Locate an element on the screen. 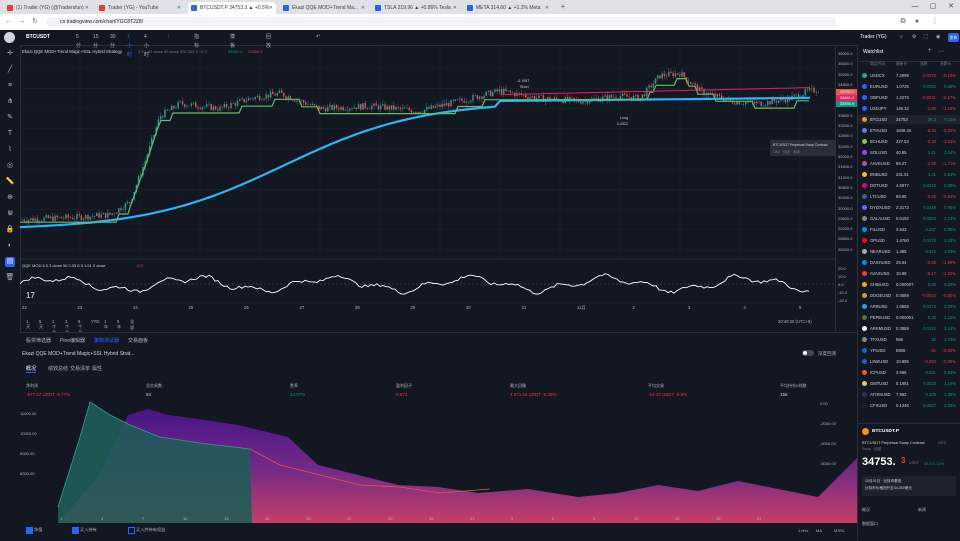 The width and height of the screenshot is (960, 541). watchlist-row: CFXUSD 0.1346 0.0027 2.05% is located at coordinates (909, 405).